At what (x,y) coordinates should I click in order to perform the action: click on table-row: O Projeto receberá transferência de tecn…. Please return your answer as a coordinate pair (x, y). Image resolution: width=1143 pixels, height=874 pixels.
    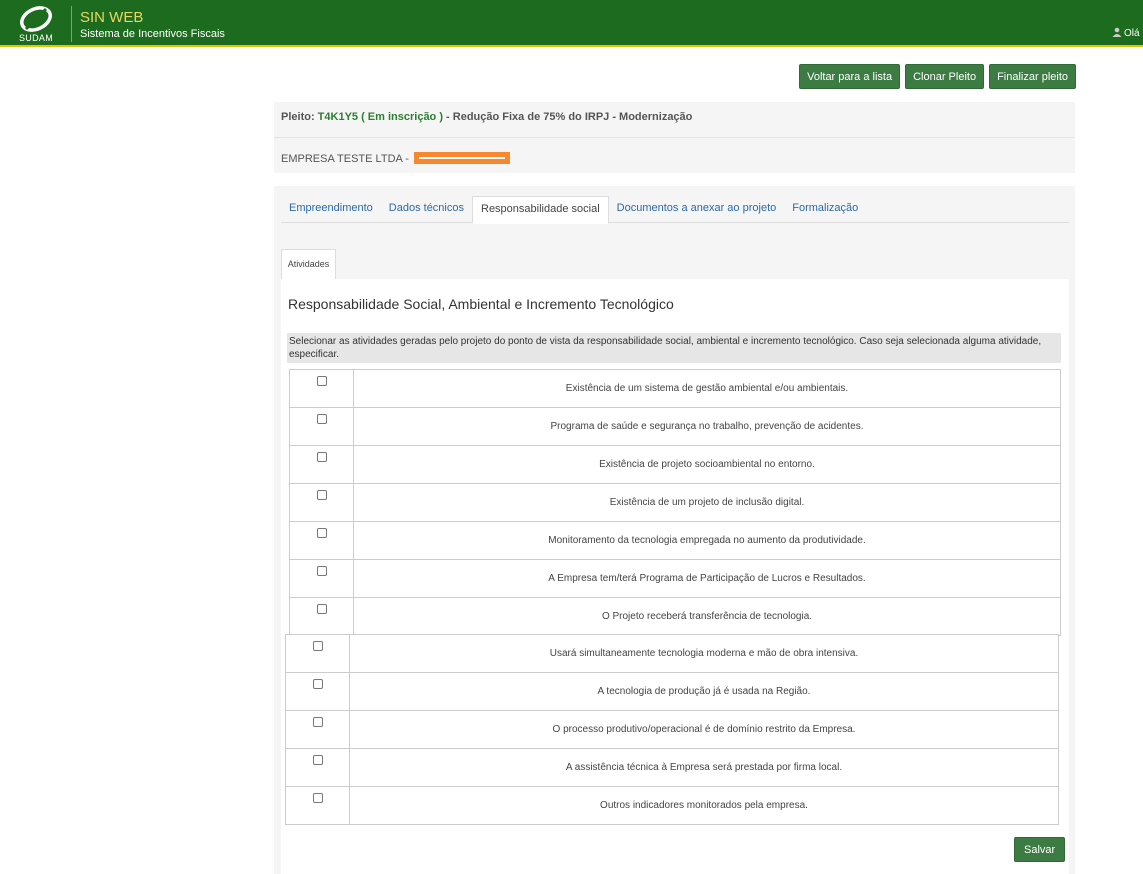
    Looking at the image, I should click on (675, 616).